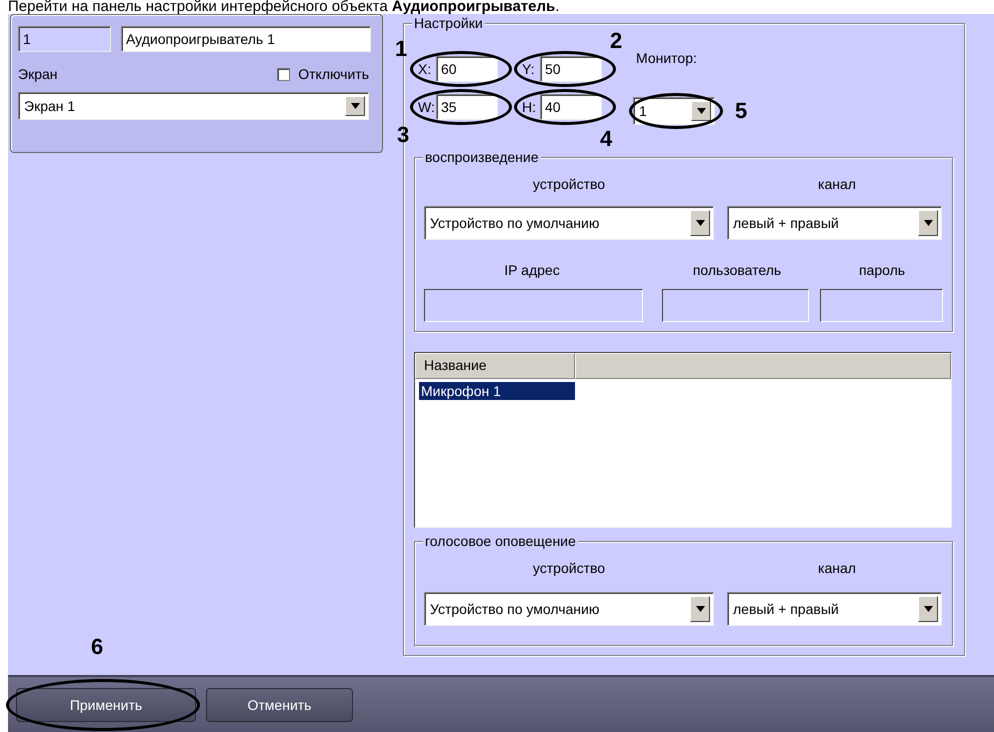  Describe the element at coordinates (763, 366) in the screenshot. I see `column-header` at that location.